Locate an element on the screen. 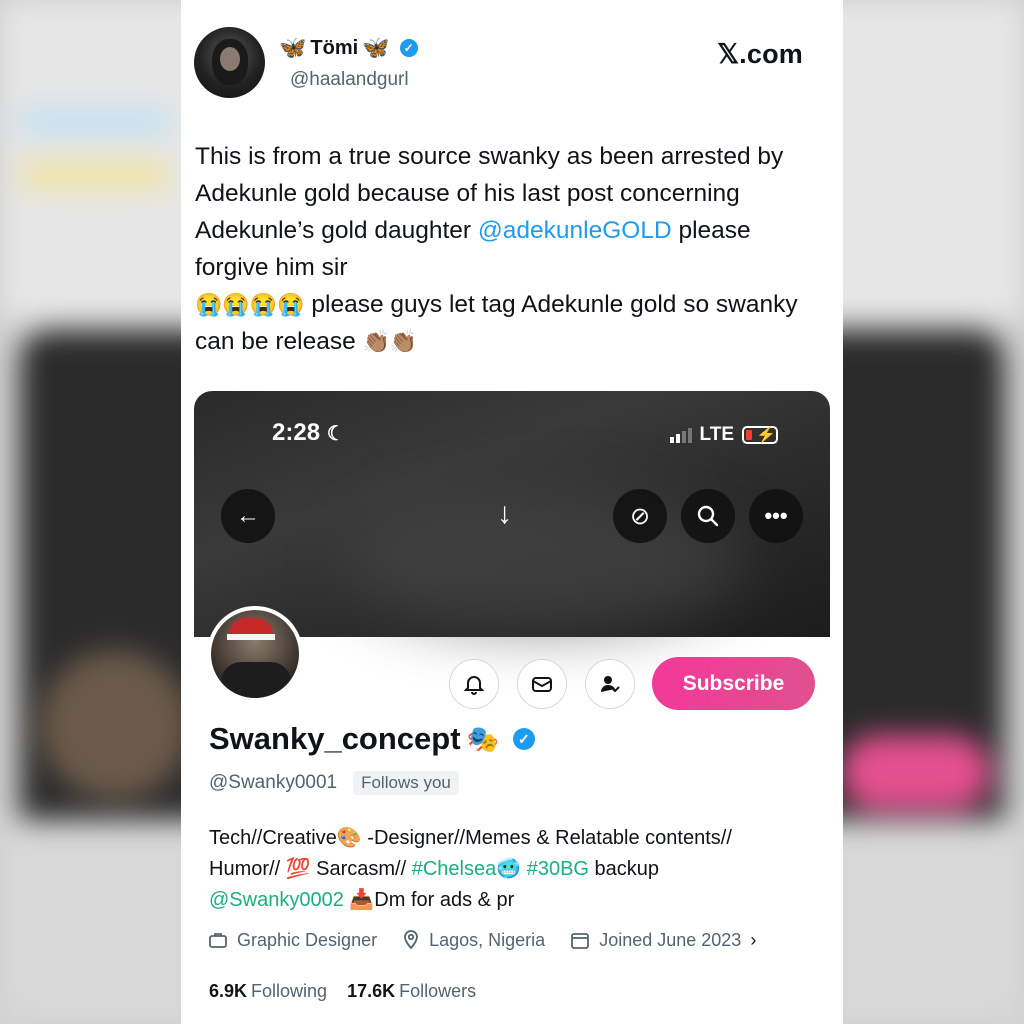 This screenshot has height=1024, width=1024. more-options-icon: ••• is located at coordinates (776, 516).